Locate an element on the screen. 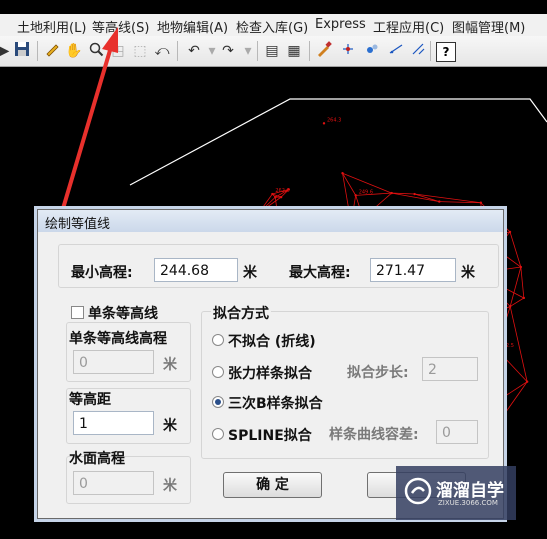 The height and width of the screenshot is (539, 547). ok-button: 确 定 is located at coordinates (272, 485).